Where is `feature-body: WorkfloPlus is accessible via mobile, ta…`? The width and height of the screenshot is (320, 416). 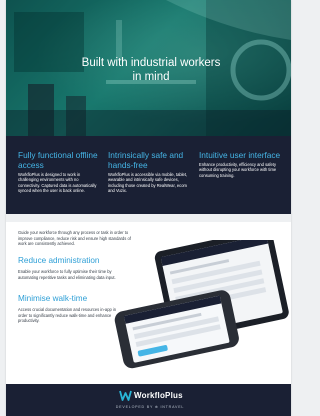 feature-body: WorkfloPlus is accessible via mobile, ta… is located at coordinates (148, 183).